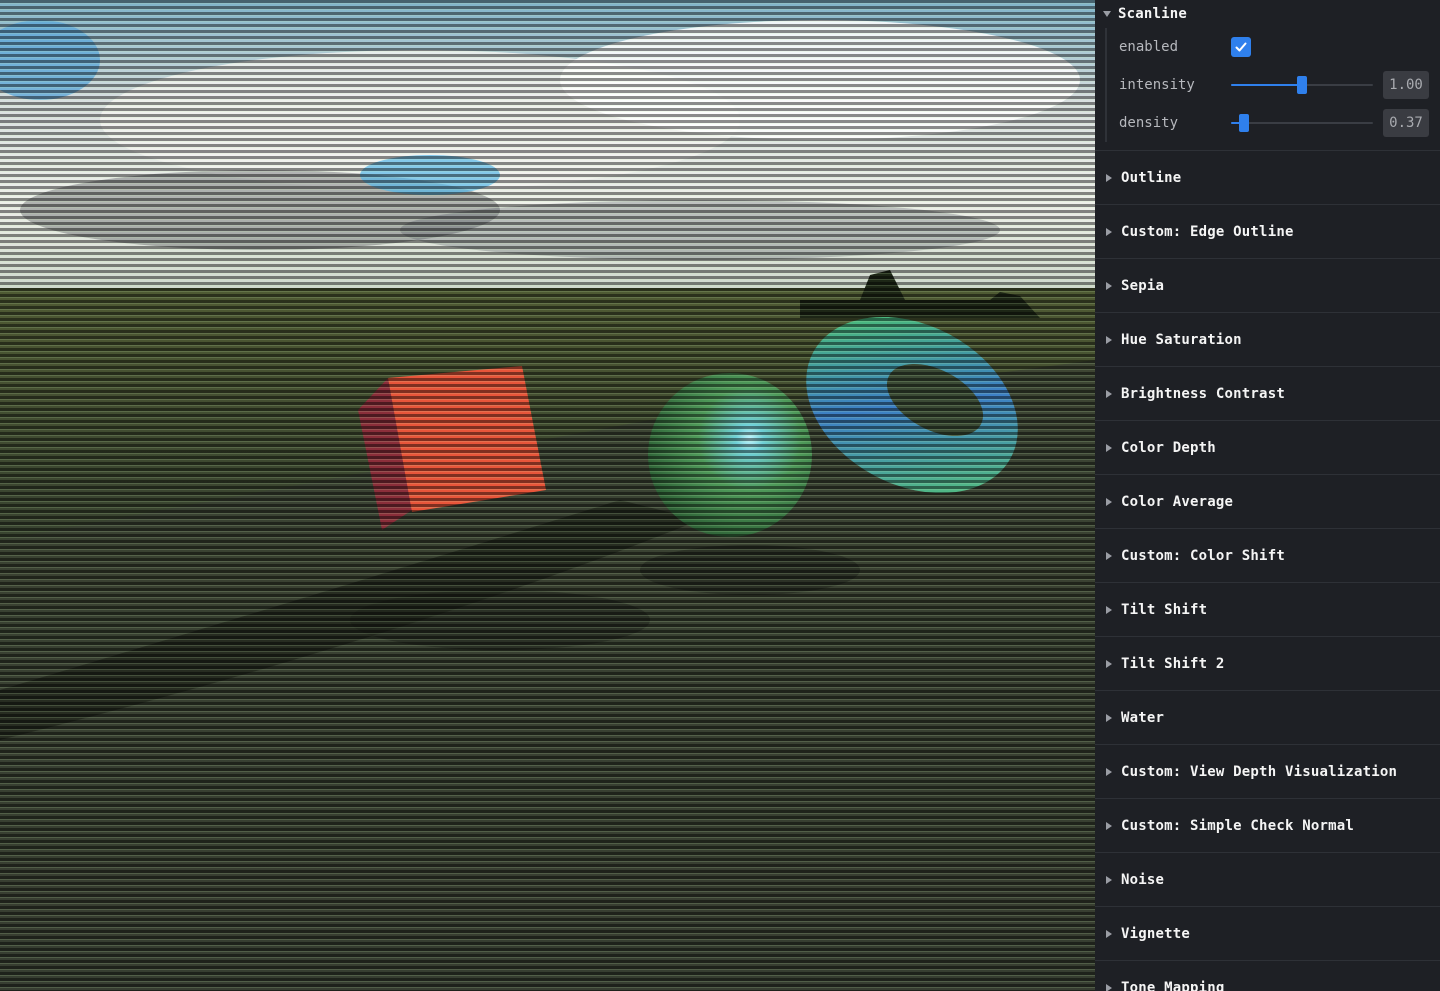 This screenshot has height=991, width=1440. What do you see at coordinates (1267, 976) in the screenshot?
I see `folder-tone-mapping: Tone Mapping` at bounding box center [1267, 976].